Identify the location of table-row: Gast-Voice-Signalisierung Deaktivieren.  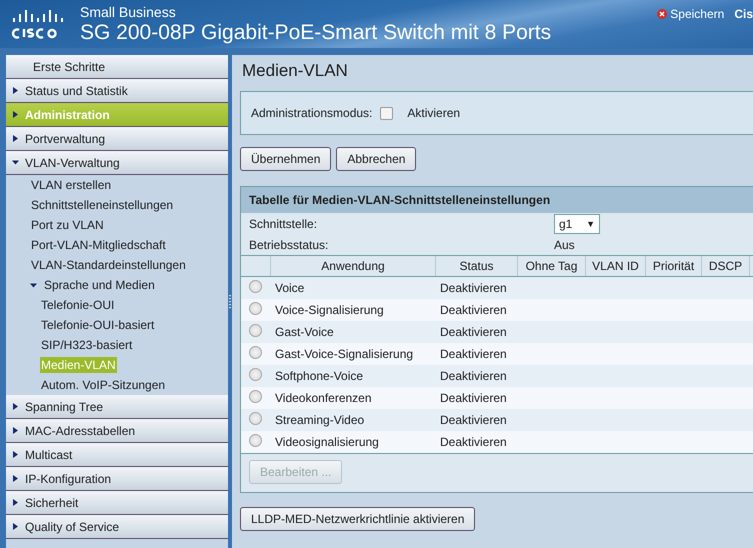
(497, 354).